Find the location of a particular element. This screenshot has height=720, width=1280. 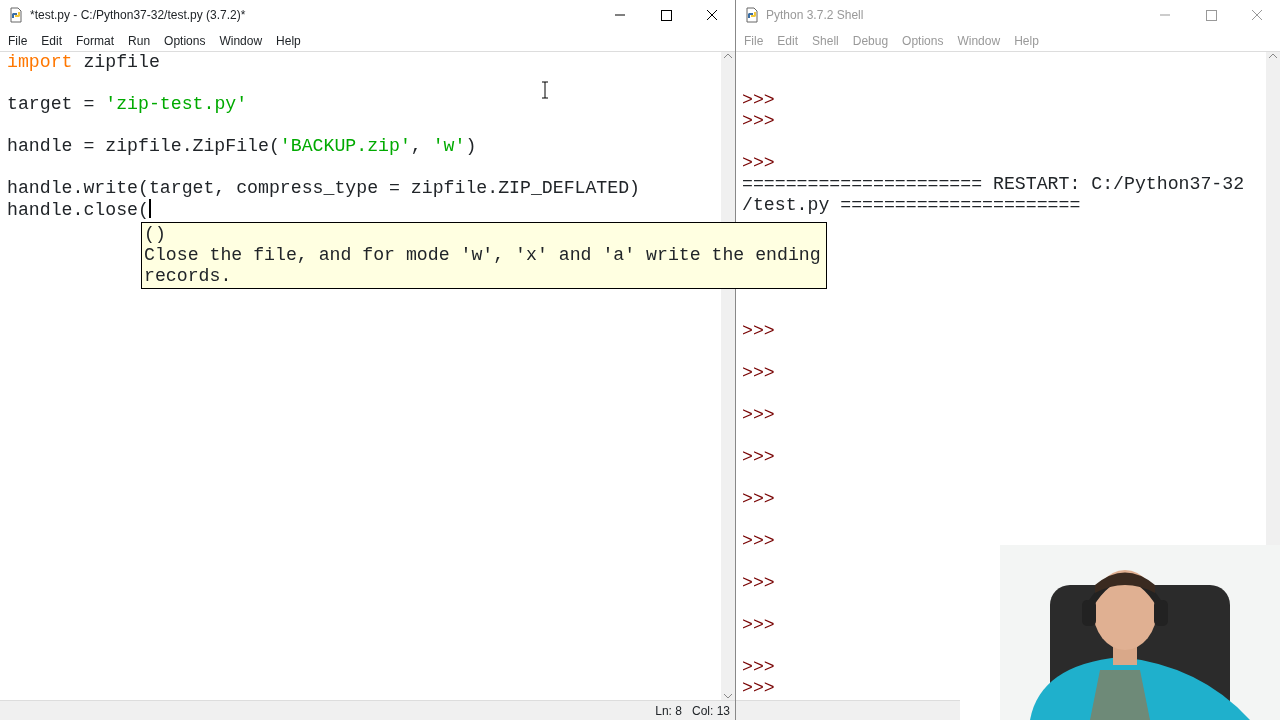

menu-item: Help is located at coordinates (288, 40).